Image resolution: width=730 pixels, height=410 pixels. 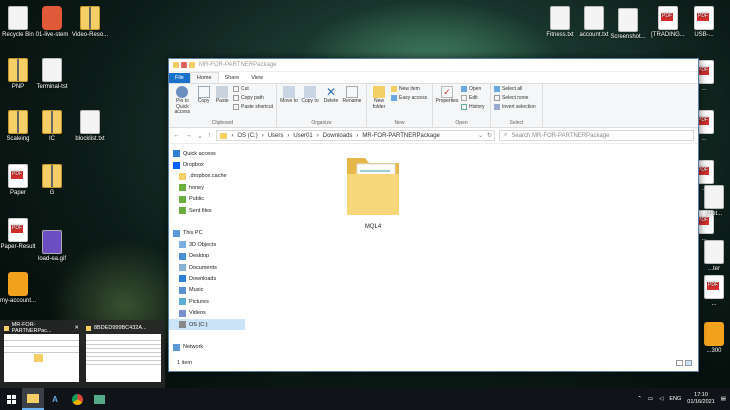 I want to click on new-folder-icon, so click(x=192, y=65).